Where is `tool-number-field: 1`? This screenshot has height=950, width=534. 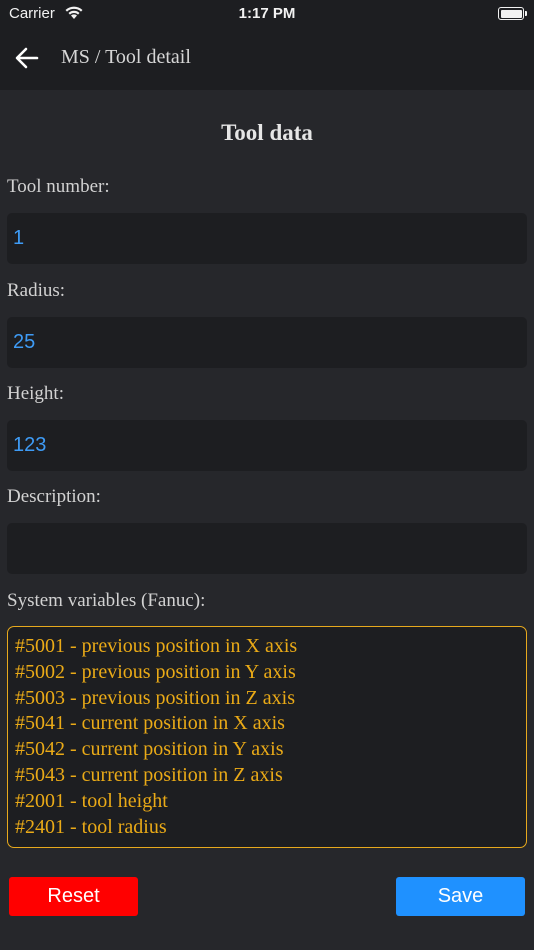 tool-number-field: 1 is located at coordinates (267, 238).